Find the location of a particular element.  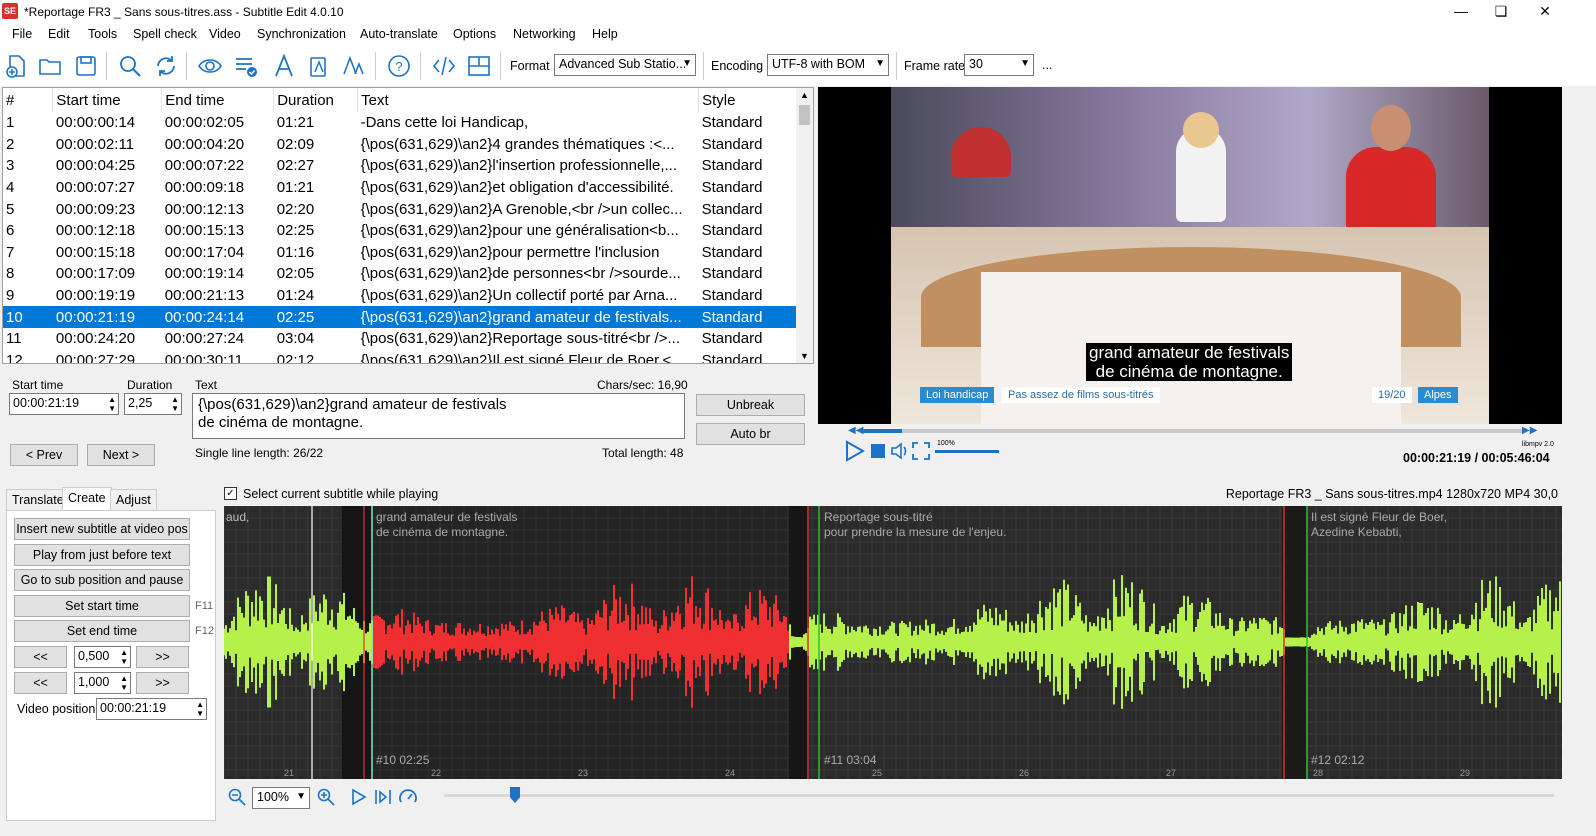

menu-networking: Networking is located at coordinates (544, 34).